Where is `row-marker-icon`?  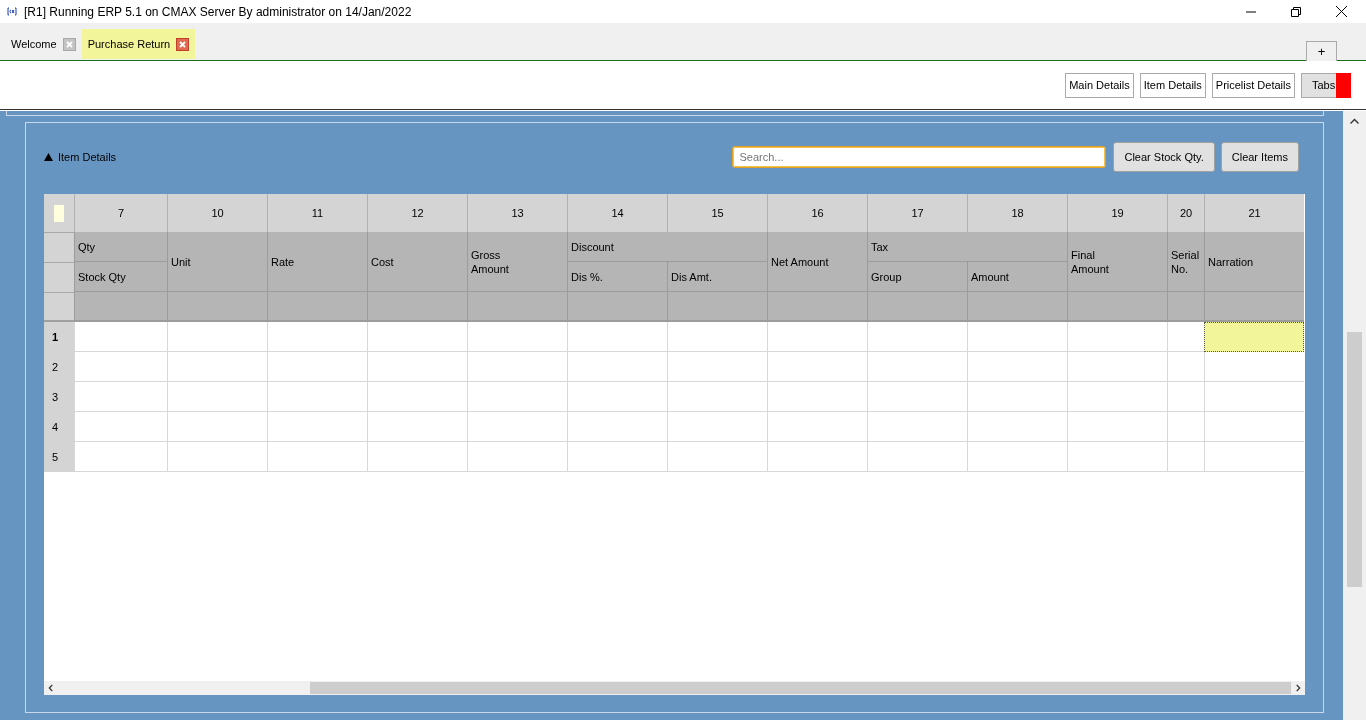
row-marker-icon is located at coordinates (59, 213).